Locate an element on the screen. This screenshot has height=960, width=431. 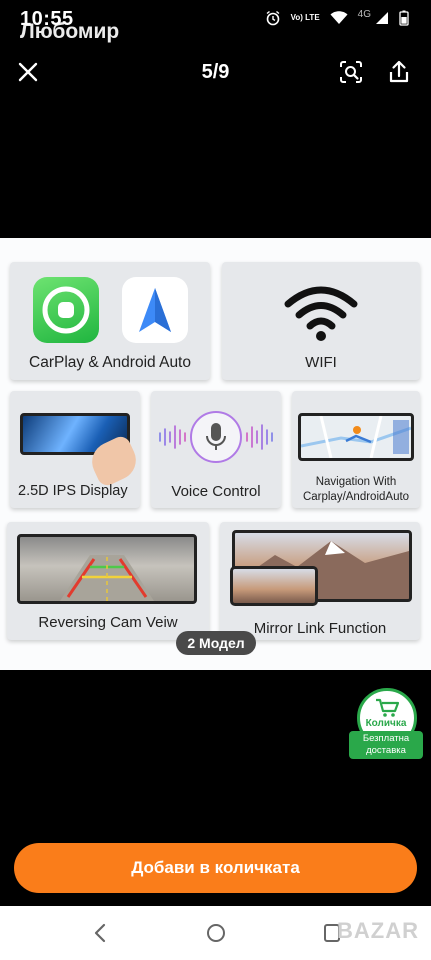
feature-tile-reversing-cam: Reversing Cam Veiw is located at coordinates (108, 581).